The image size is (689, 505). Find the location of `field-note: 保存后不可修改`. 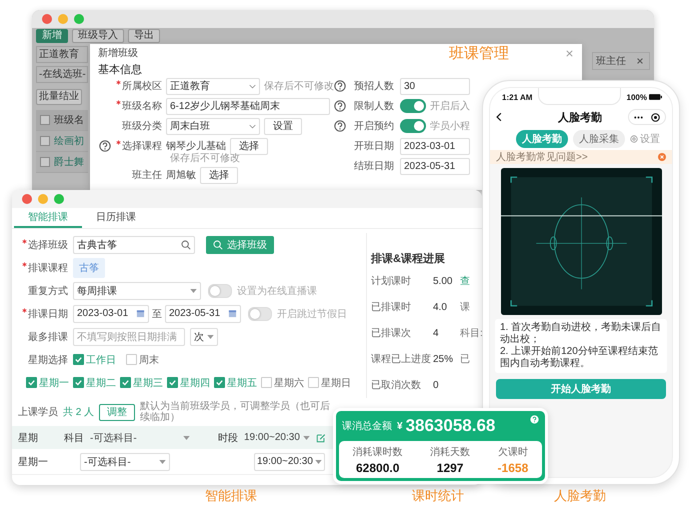

field-note: 保存后不可修改 is located at coordinates (205, 158).